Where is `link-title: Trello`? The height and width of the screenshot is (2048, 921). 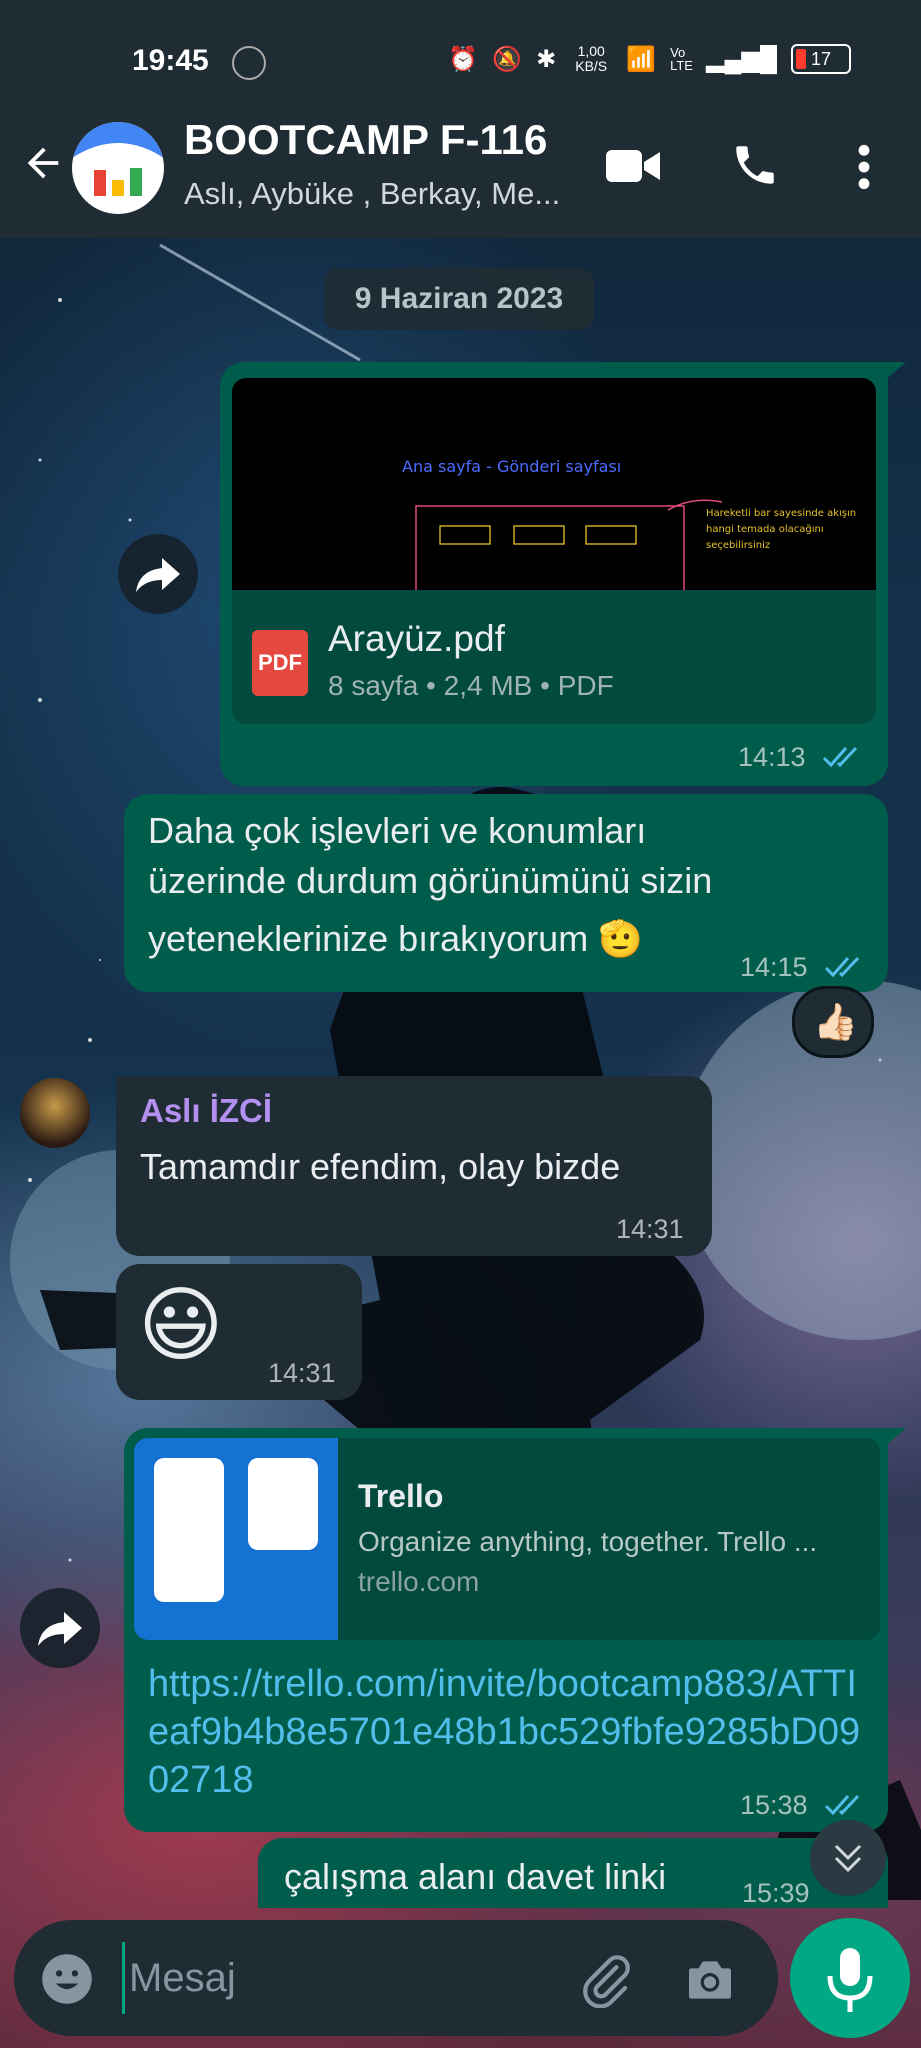 link-title: Trello is located at coordinates (401, 1496).